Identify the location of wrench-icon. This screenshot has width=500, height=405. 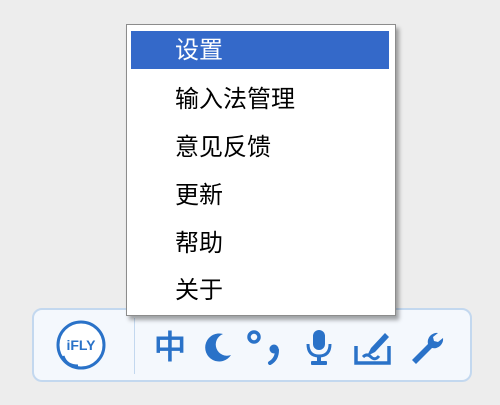
(426, 347).